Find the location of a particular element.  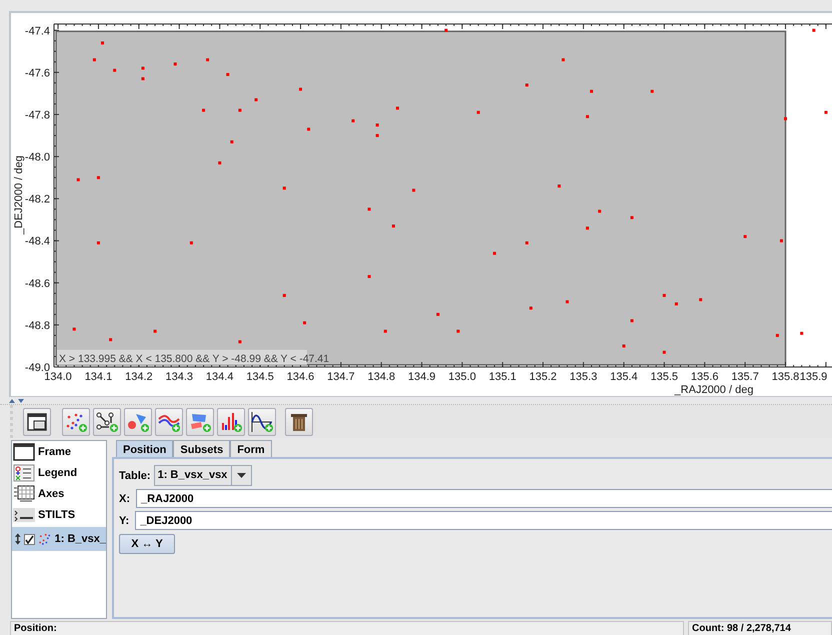

collapse-arrows-icon is located at coordinates (17, 401).